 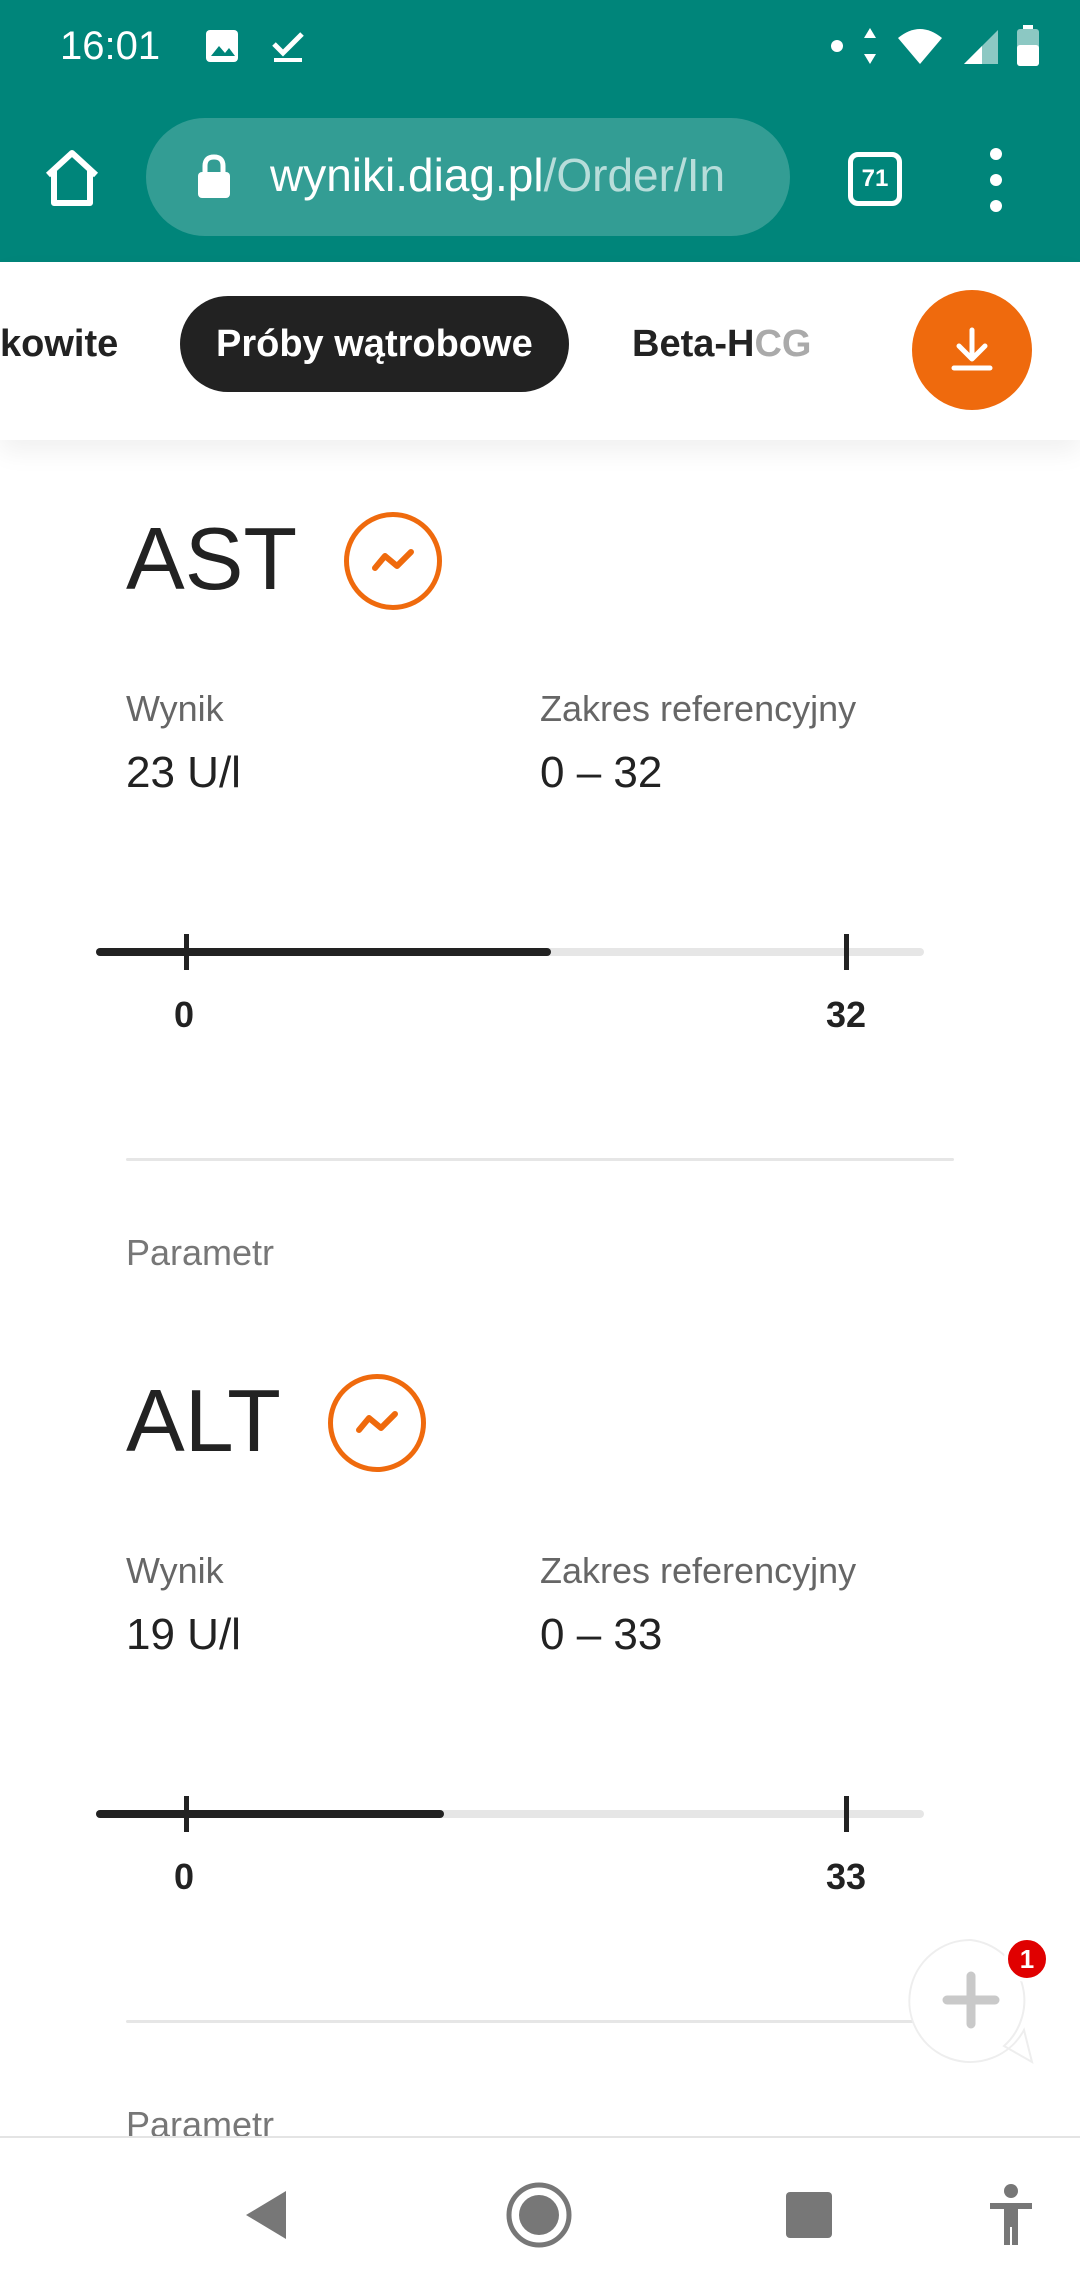 I want to click on accessibility-button, so click(x=1011, y=2215).